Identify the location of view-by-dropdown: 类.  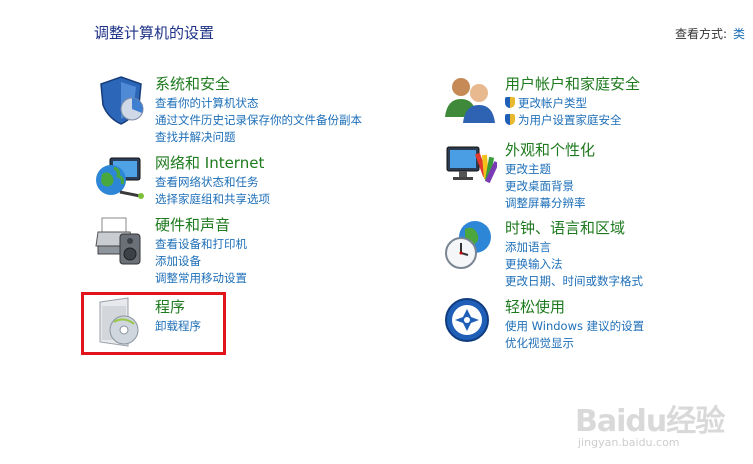
(739, 34).